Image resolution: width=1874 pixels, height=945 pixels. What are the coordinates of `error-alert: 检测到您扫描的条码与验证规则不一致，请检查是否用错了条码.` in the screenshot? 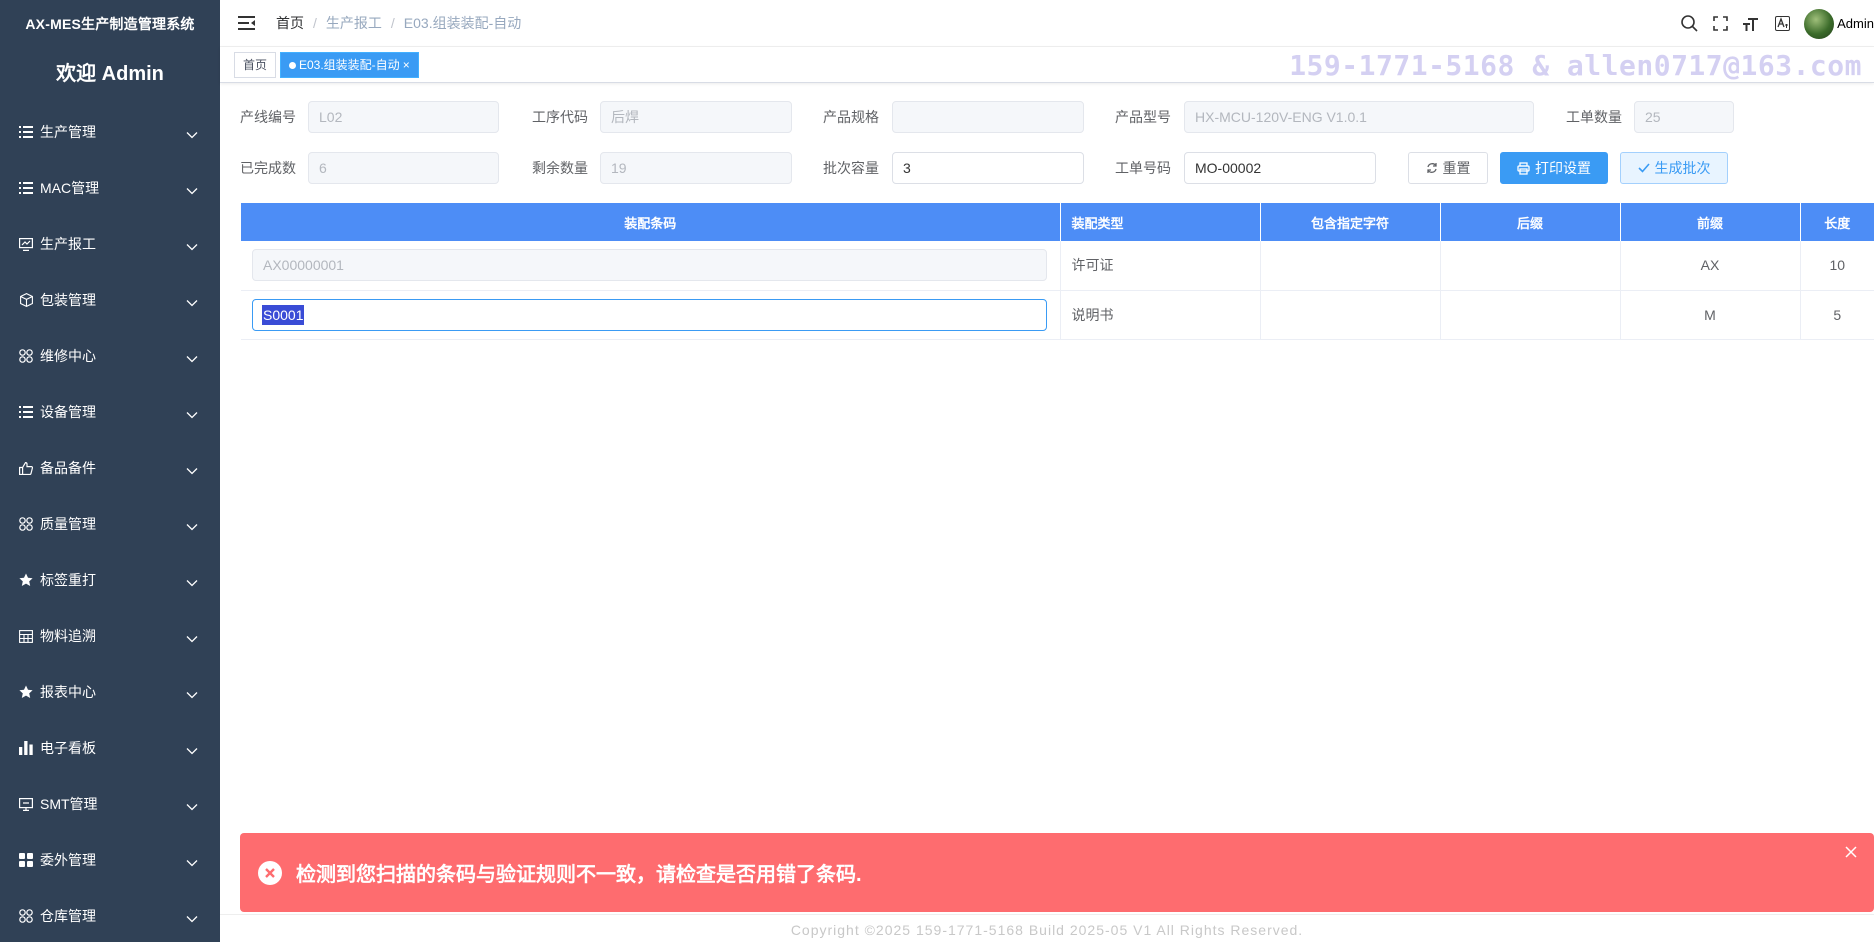 It's located at (1057, 872).